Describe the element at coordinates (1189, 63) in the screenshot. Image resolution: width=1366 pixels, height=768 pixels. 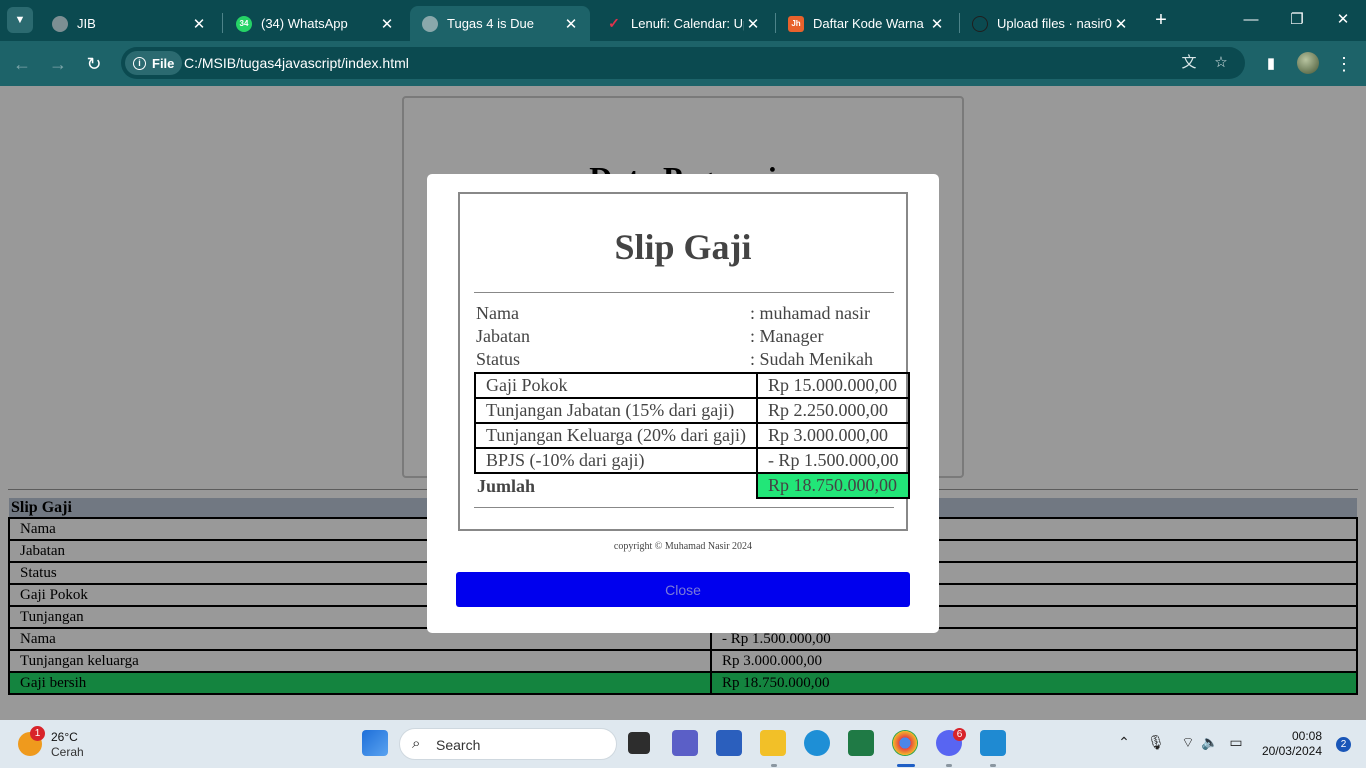
I see `translate-icon: 文` at that location.